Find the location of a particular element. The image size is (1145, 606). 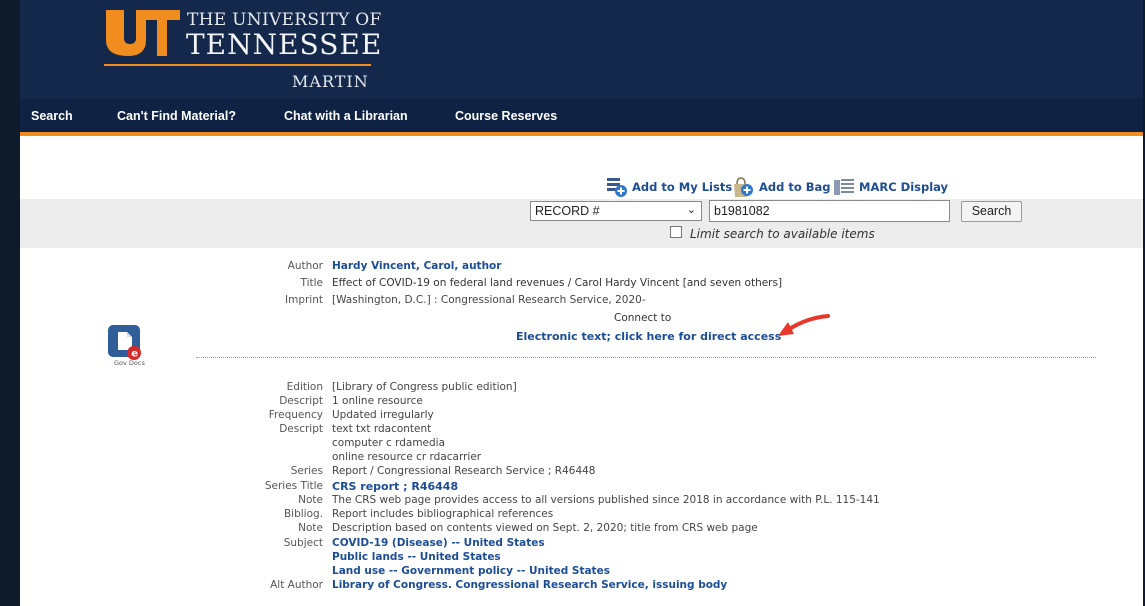

marc-icon is located at coordinates (844, 187).